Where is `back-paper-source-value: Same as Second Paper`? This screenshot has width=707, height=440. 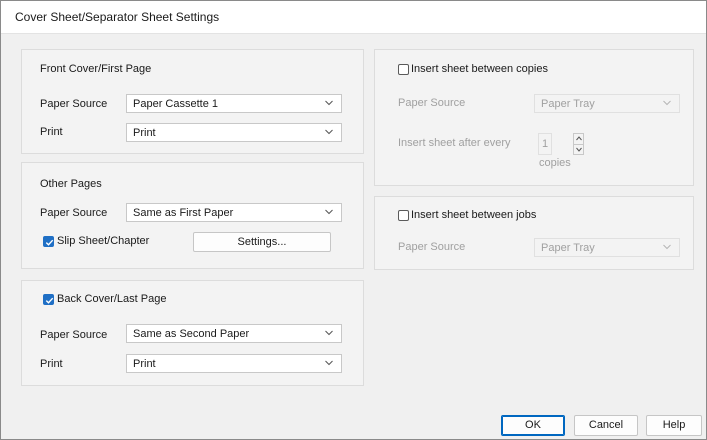
back-paper-source-value: Same as Second Paper is located at coordinates (191, 334).